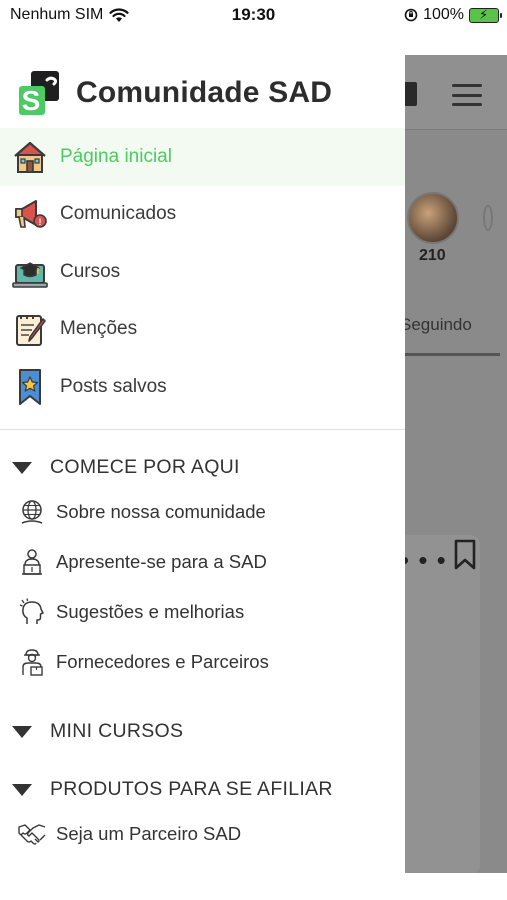 This screenshot has height=900, width=507. I want to click on status-right: 100% ⚡, so click(453, 15).